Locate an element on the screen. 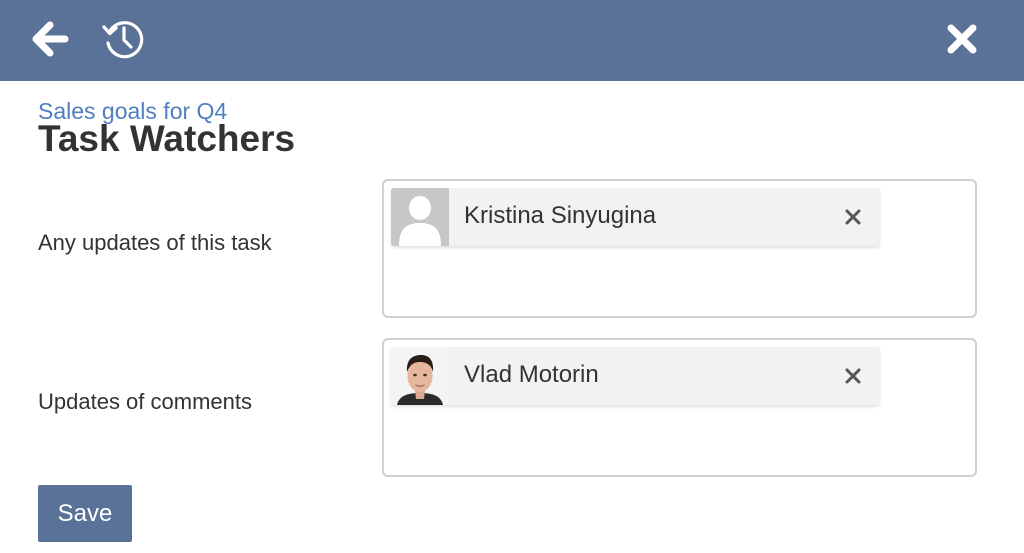 The width and height of the screenshot is (1024, 553). history-icon is located at coordinates (123, 40).